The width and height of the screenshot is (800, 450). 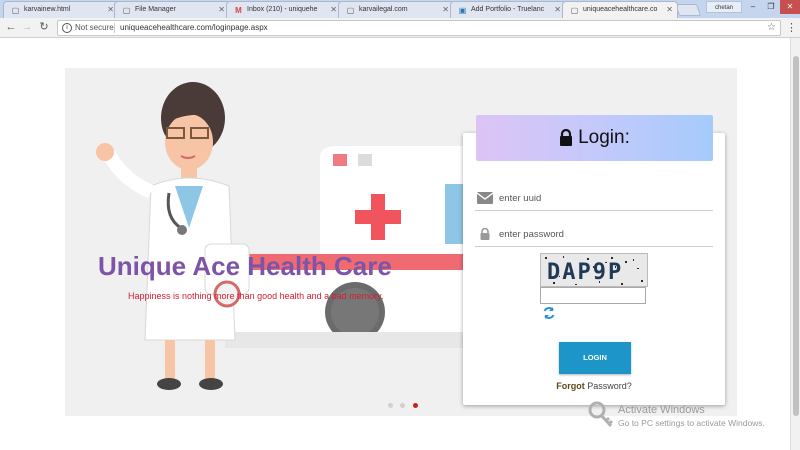 I want to click on url-text: uniqueacehealthcare.com/loginpage.aspx, so click(x=194, y=28).